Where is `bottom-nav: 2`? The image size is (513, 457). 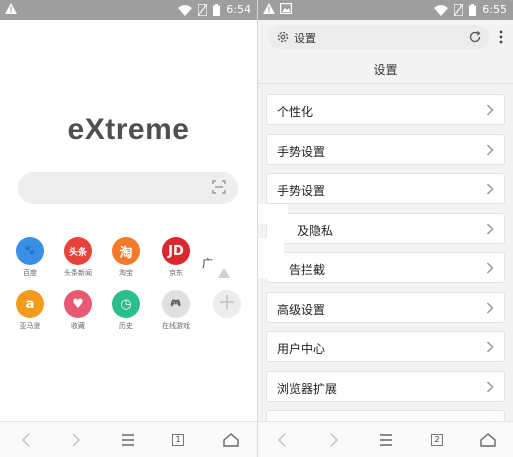 bottom-nav: 2 is located at coordinates (385, 439).